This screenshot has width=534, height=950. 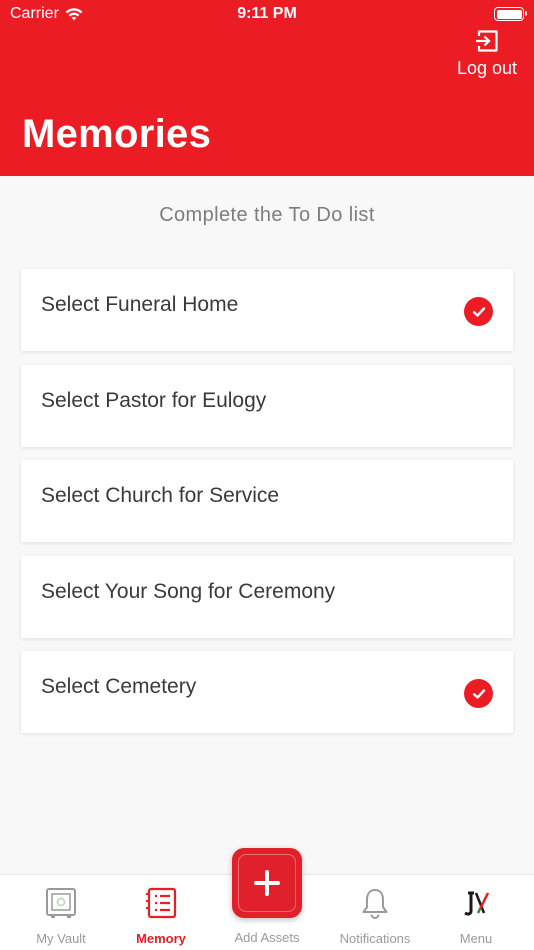 What do you see at coordinates (154, 400) in the screenshot?
I see `todo-label: Select Pastor for Eulogy` at bounding box center [154, 400].